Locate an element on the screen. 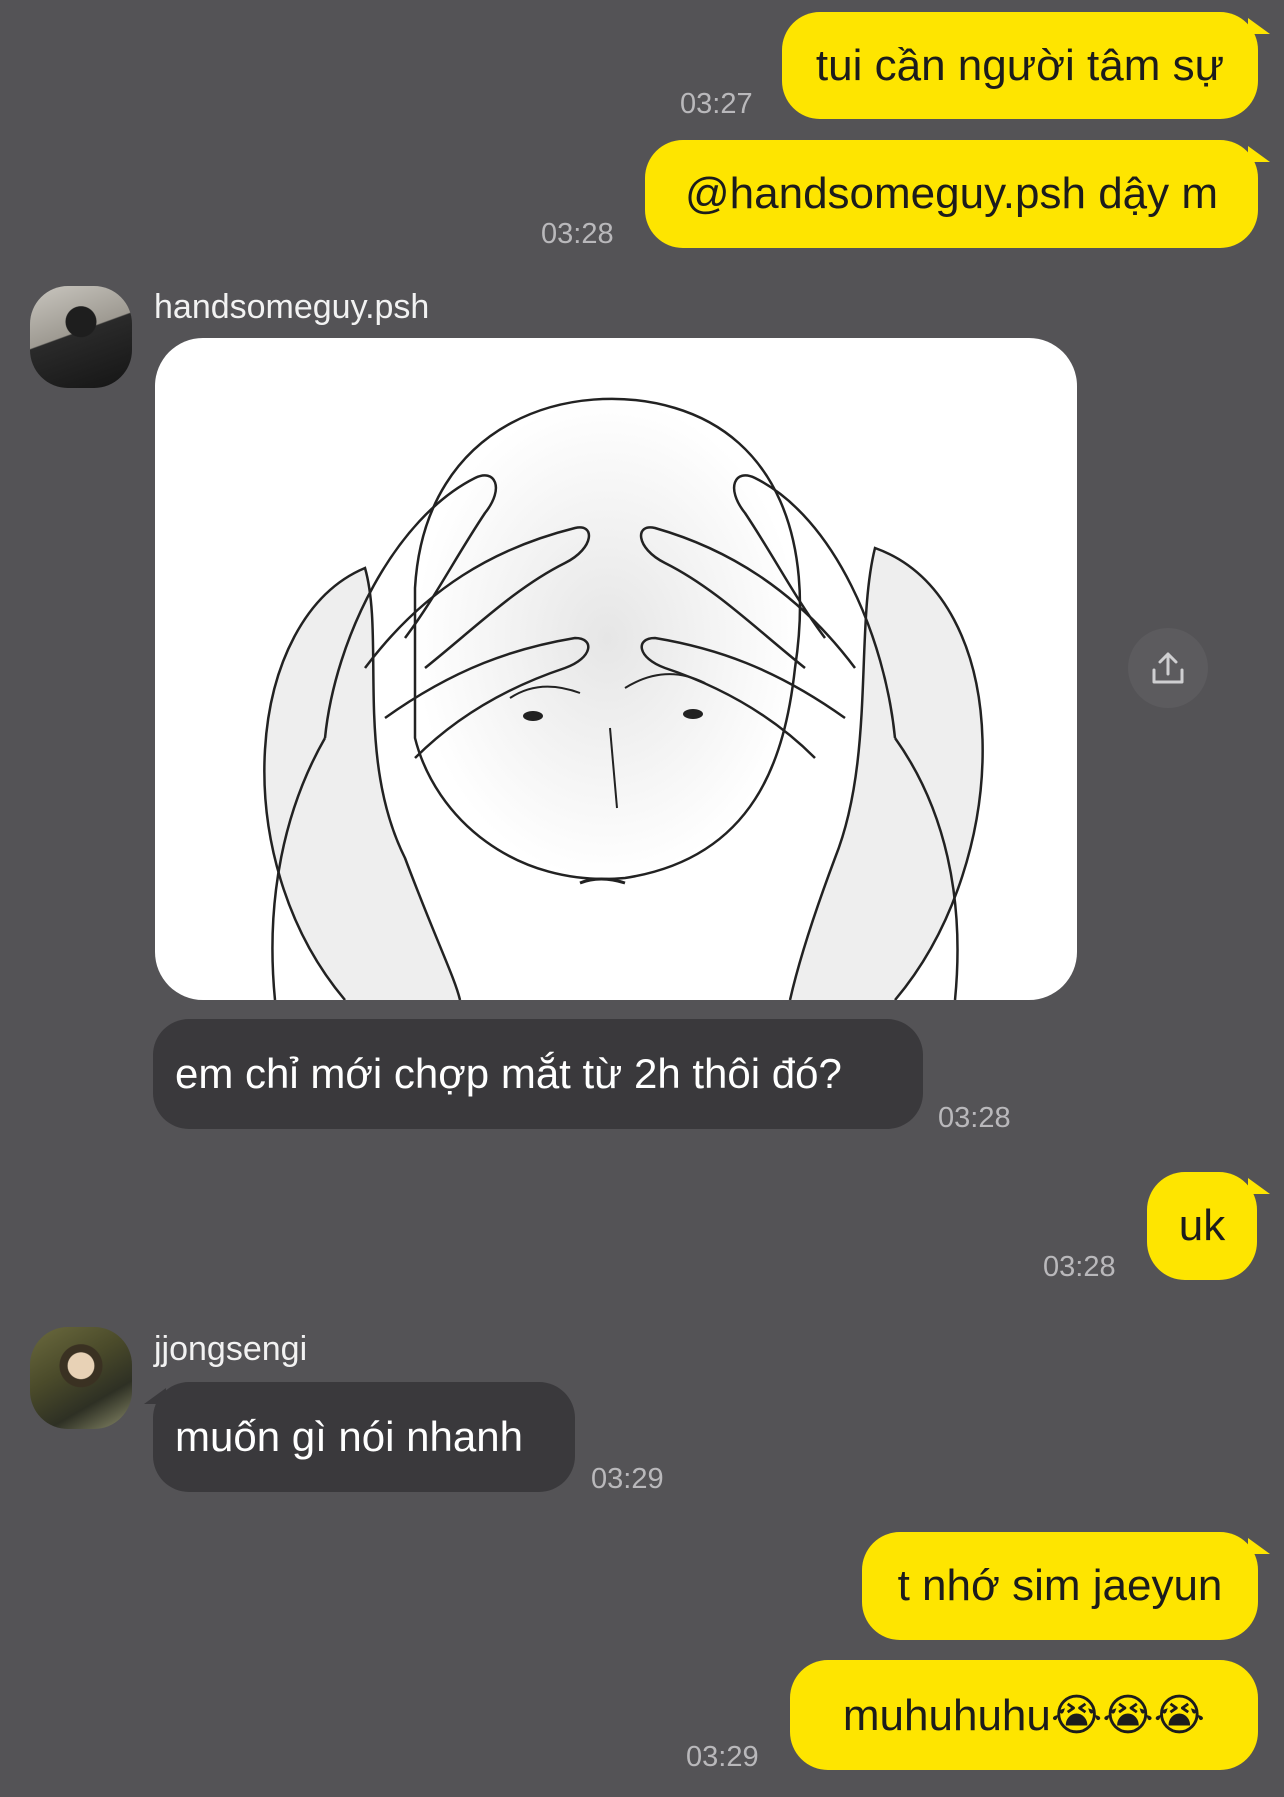  my-message-bubble: muhuhuhu😭😭😭 is located at coordinates (1024, 1715).